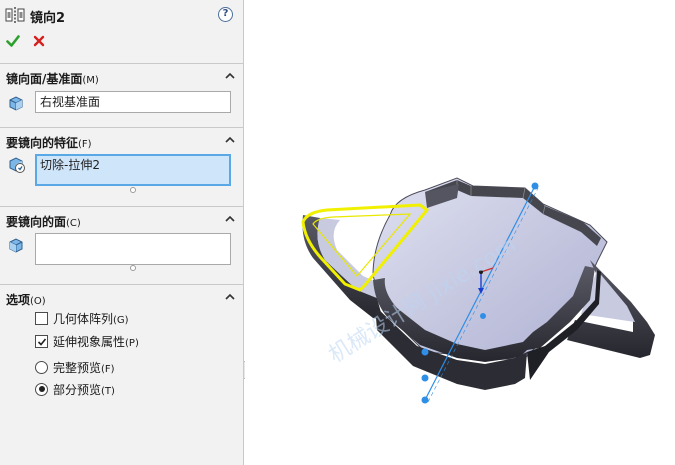  Describe the element at coordinates (133, 170) in the screenshot. I see `features-to-mirror-list: 切除-拉伸2` at that location.